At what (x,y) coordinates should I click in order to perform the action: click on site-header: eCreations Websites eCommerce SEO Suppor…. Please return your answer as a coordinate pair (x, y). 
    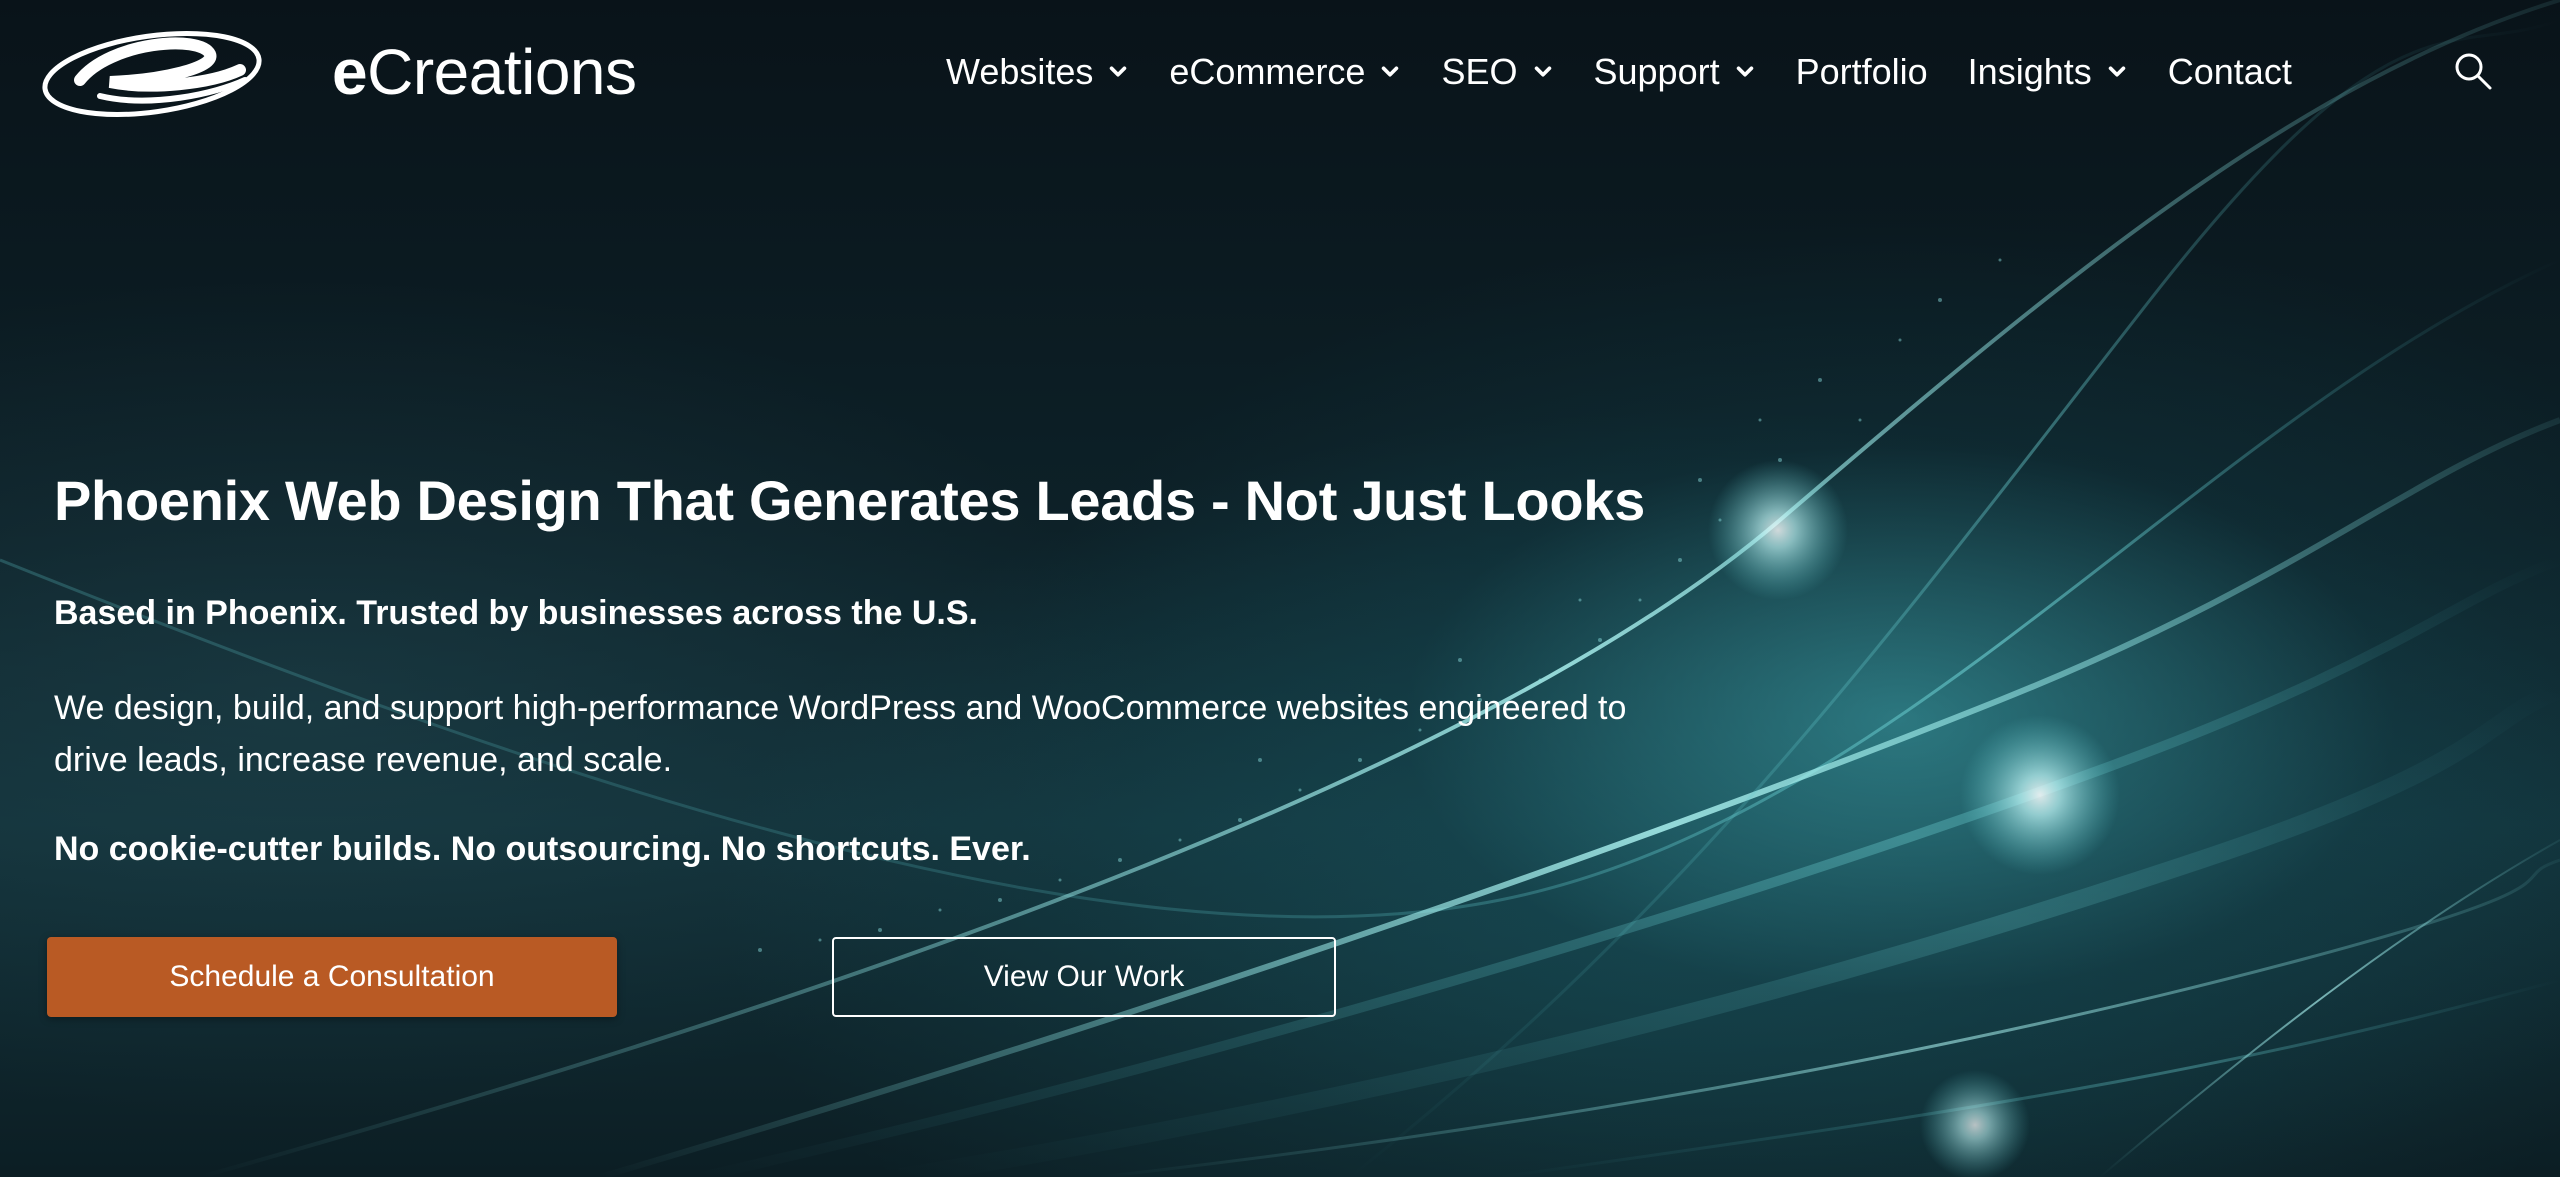
    Looking at the image, I should click on (1280, 70).